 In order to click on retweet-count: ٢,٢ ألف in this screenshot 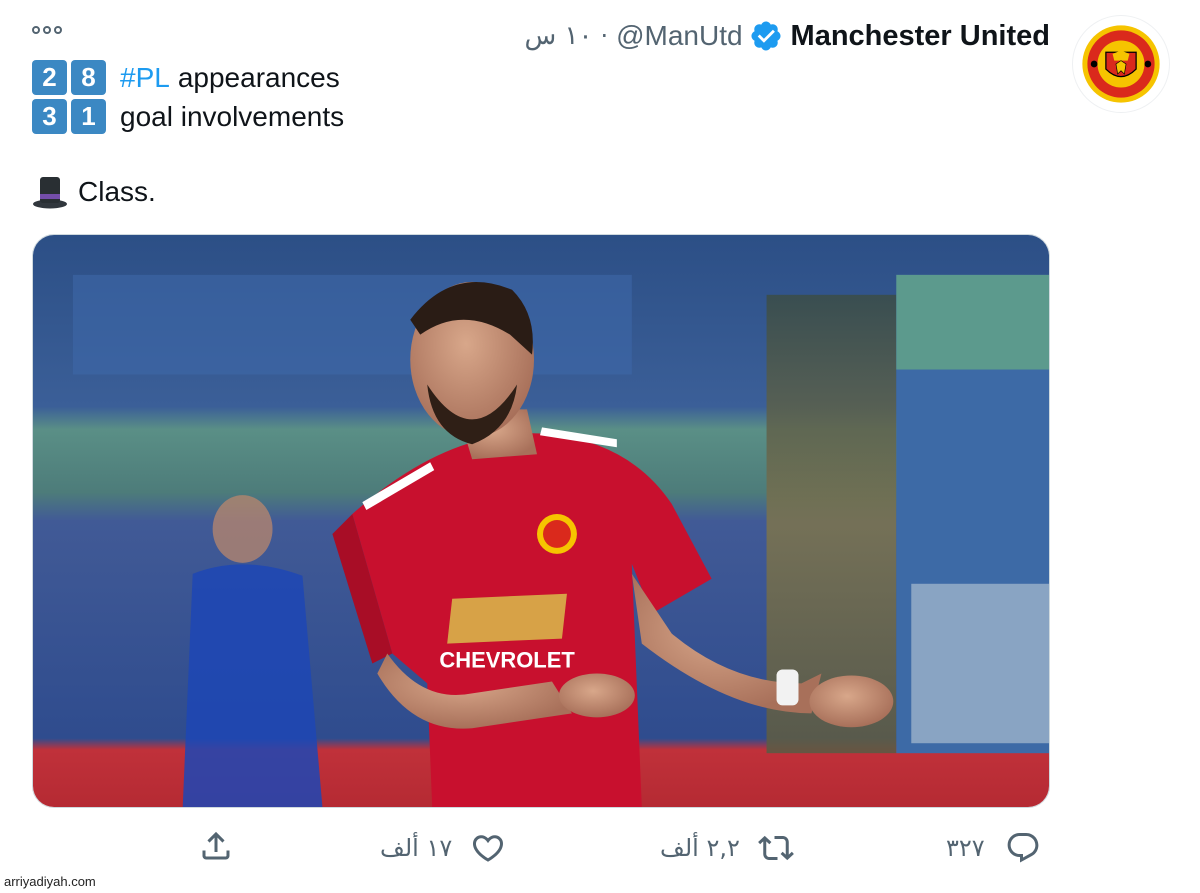, I will do `click(700, 848)`.